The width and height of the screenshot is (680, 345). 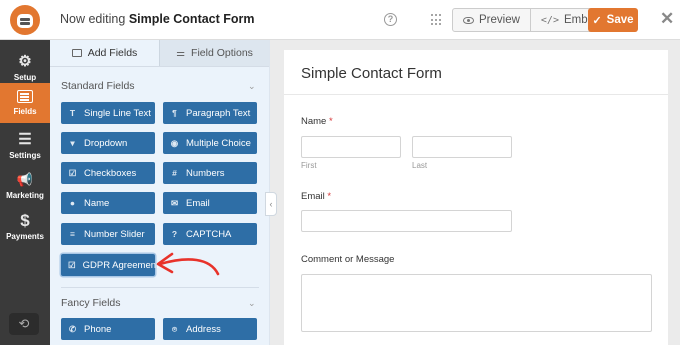 What do you see at coordinates (98, 329) in the screenshot?
I see `field-button-label: Phone` at bounding box center [98, 329].